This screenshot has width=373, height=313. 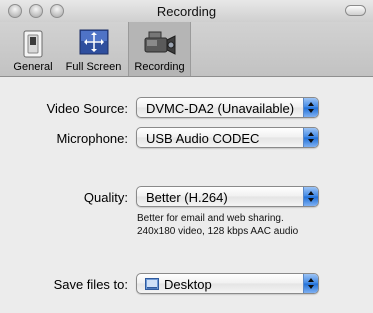 I want to click on tab-recording: Recording, so click(x=159, y=49).